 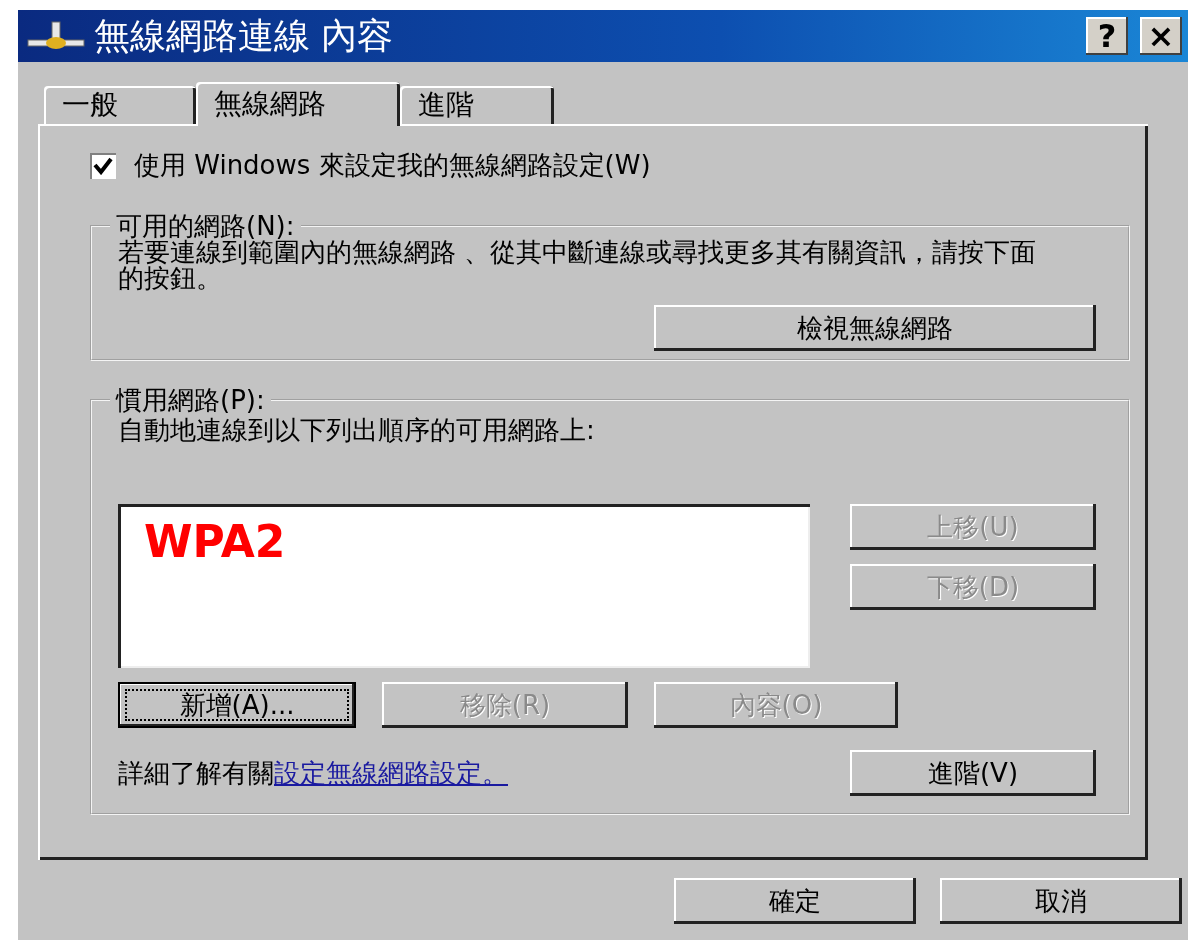 I want to click on close-button: ×, so click(x=1161, y=36).